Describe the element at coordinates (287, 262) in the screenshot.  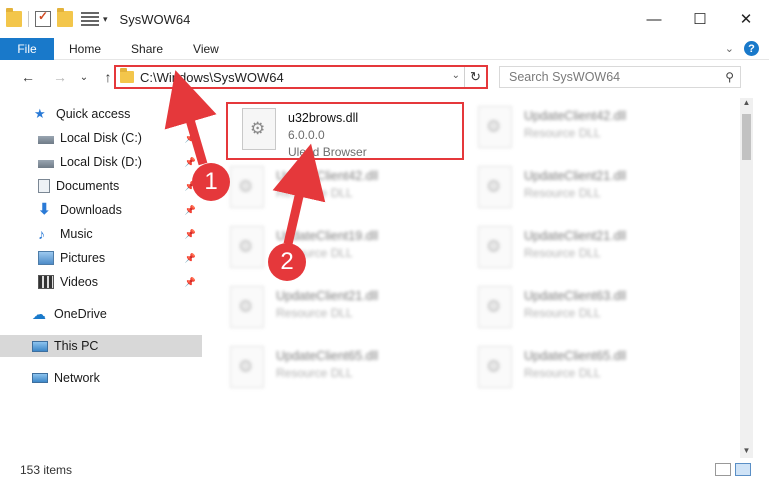
I see `step-2-badge: 2` at that location.